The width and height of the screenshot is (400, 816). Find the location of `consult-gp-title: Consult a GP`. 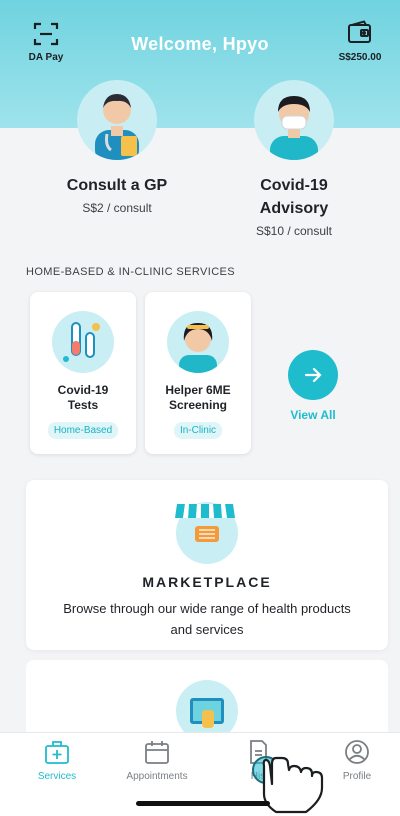

consult-gp-title: Consult a GP is located at coordinates (117, 185).